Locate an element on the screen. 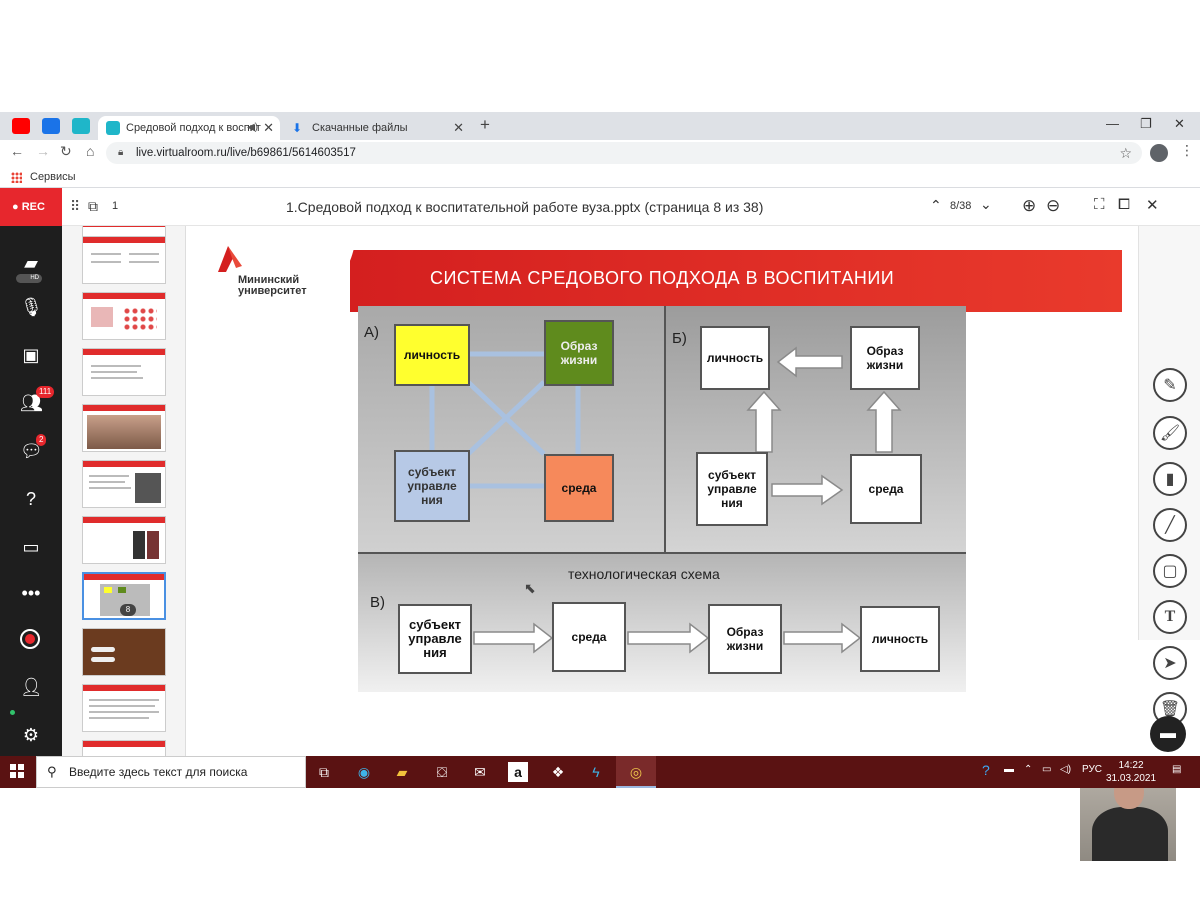 Image resolution: width=1200 pixels, height=900 pixels. slide-thumbnail-current: 8 is located at coordinates (124, 596).